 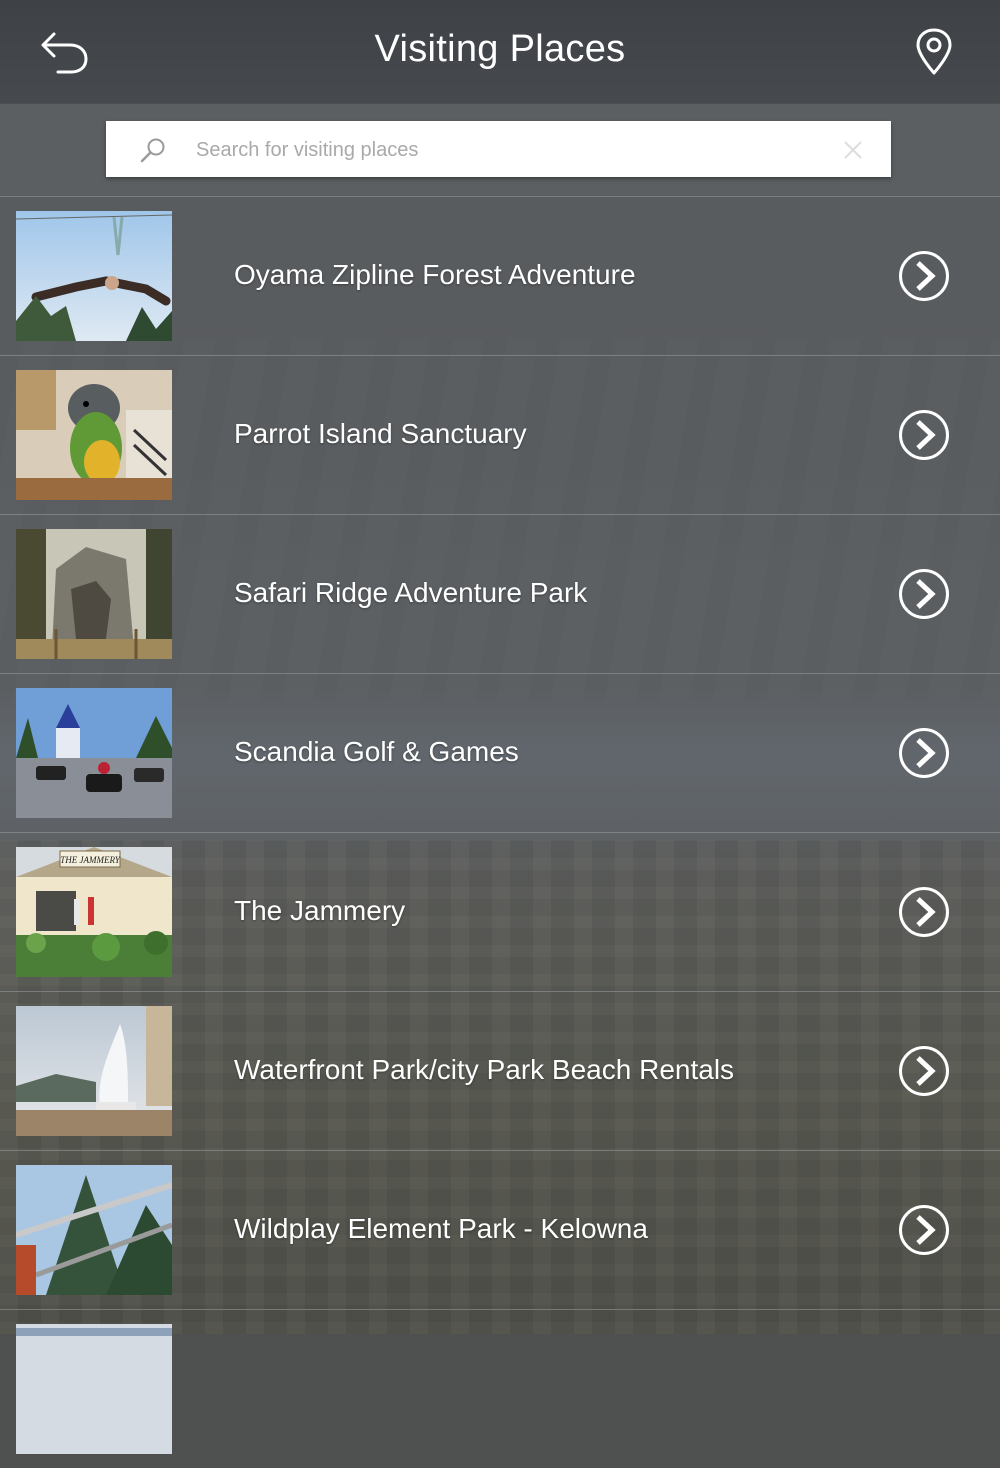 I want to click on place-name: Parrot Island Sanctuary, so click(x=380, y=433).